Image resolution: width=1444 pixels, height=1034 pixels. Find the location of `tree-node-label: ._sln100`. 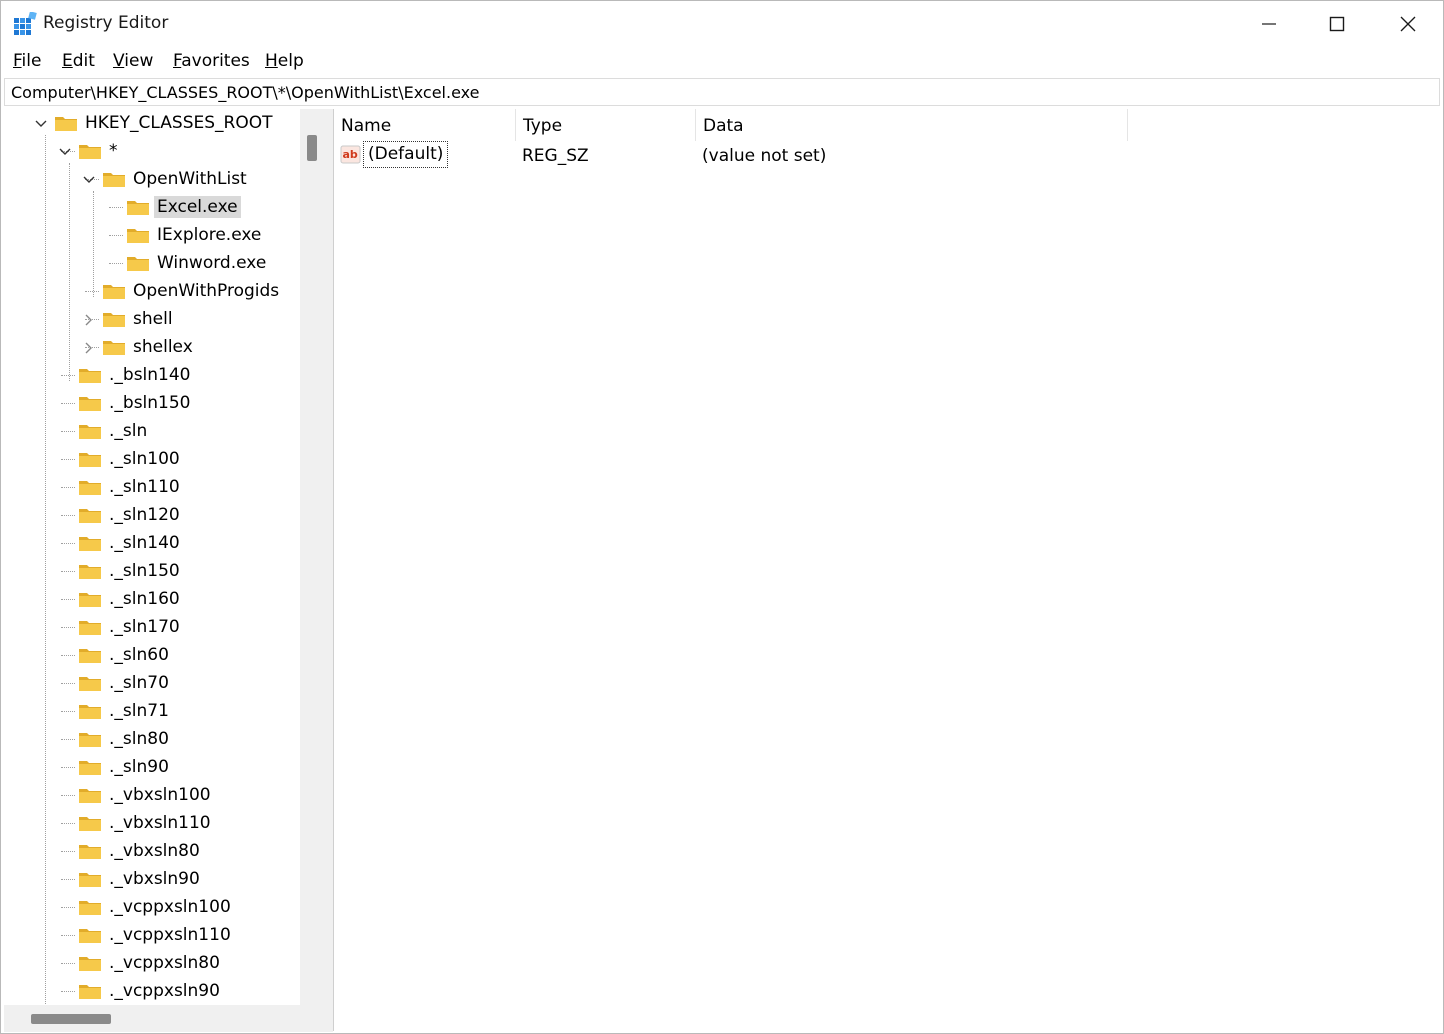

tree-node-label: ._sln100 is located at coordinates (144, 459).